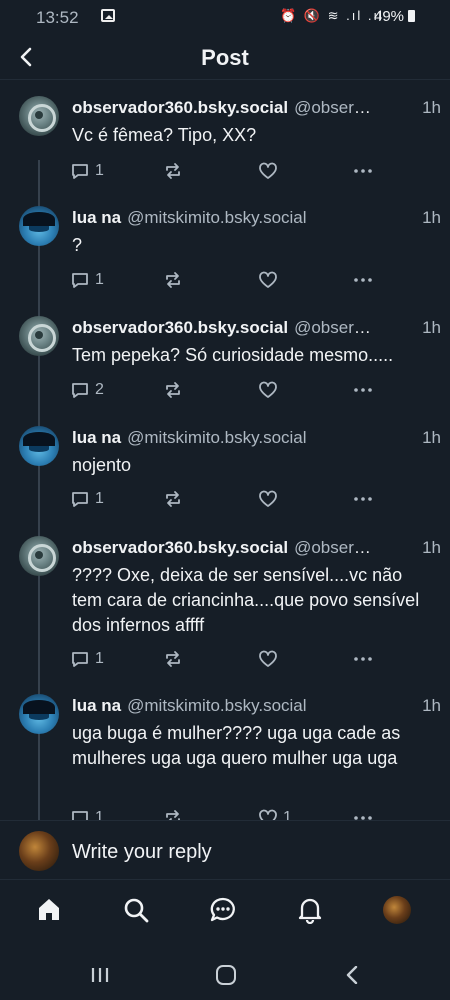  What do you see at coordinates (431, 217) in the screenshot?
I see `post-time: 1h` at bounding box center [431, 217].